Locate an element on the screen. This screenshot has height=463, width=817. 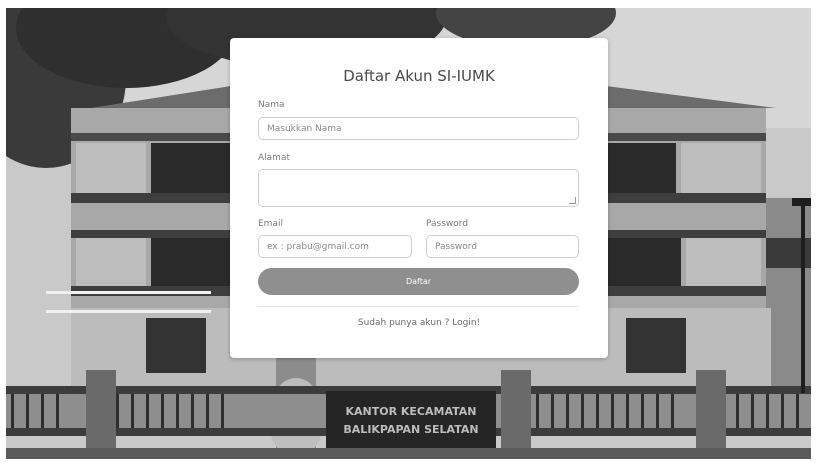
nama-input is located at coordinates (418, 128).